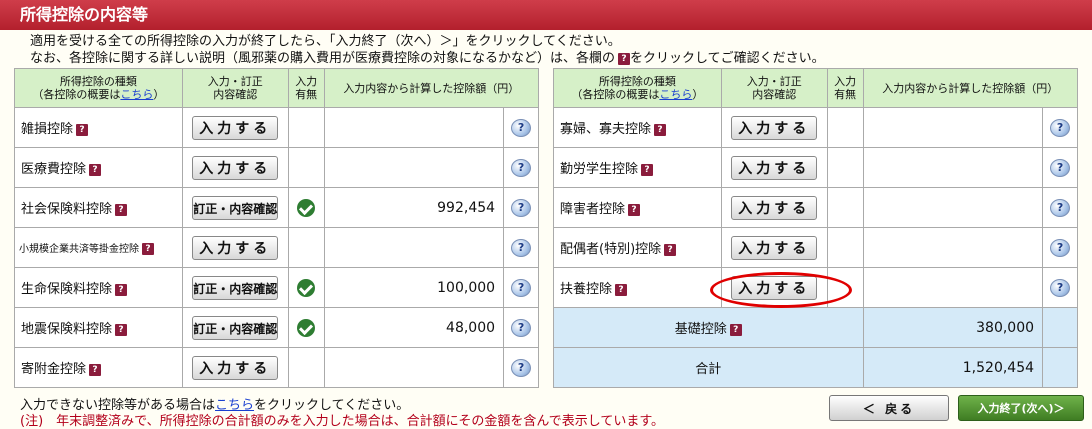 The width and height of the screenshot is (1092, 429). Describe the element at coordinates (615, 94) in the screenshot. I see `header-type-line2a: （各控除の概要は` at that location.